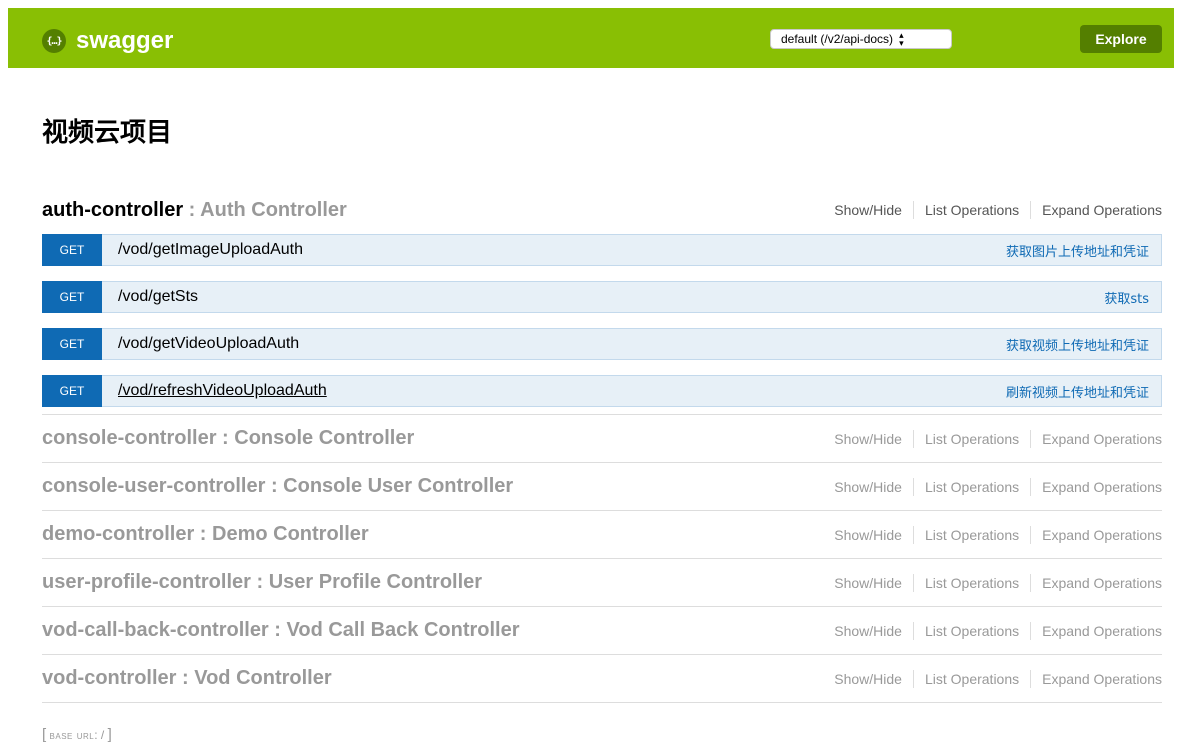 The height and width of the screenshot is (754, 1182). I want to click on resource-title: auth-controller : Auth Controller, so click(194, 210).